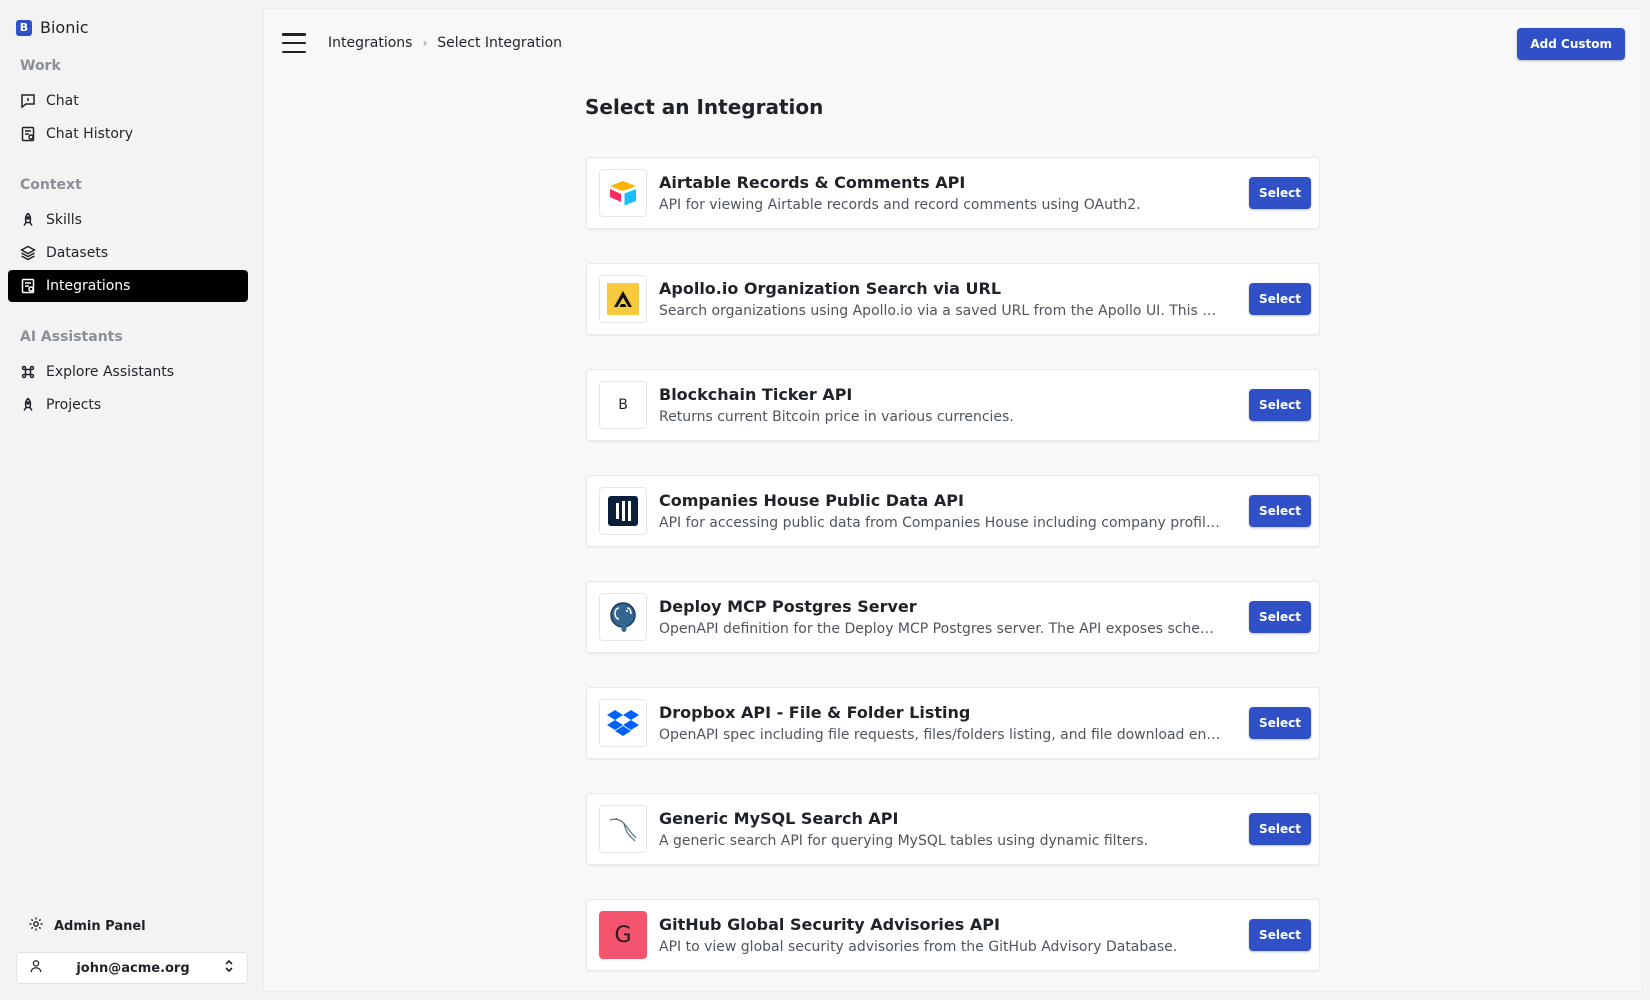  I want to click on dropbox-logo-icon, so click(623, 723).